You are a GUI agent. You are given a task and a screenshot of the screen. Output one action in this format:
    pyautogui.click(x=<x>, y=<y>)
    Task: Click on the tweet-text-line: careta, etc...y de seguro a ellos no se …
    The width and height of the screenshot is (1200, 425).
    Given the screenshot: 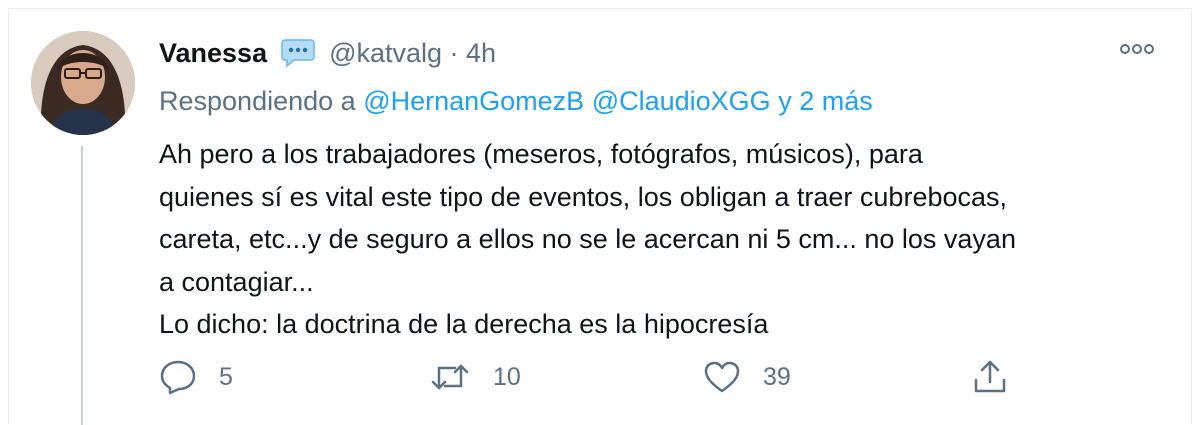 What is the action you would take?
    pyautogui.click(x=587, y=239)
    